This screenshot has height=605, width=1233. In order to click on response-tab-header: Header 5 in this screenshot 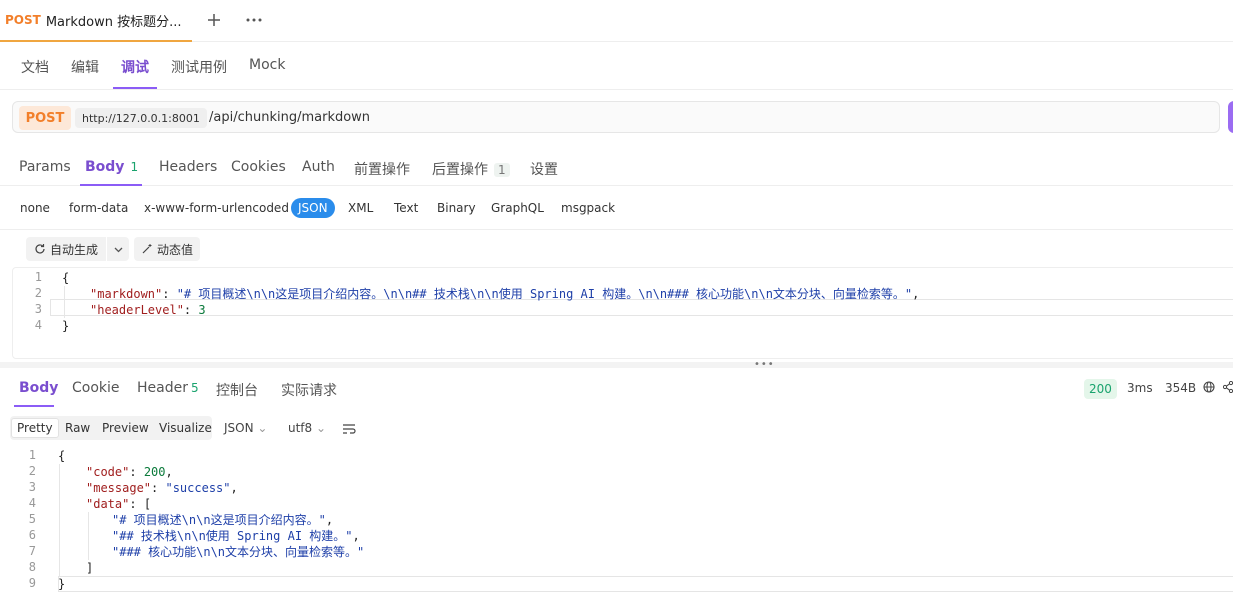, I will do `click(168, 388)`.